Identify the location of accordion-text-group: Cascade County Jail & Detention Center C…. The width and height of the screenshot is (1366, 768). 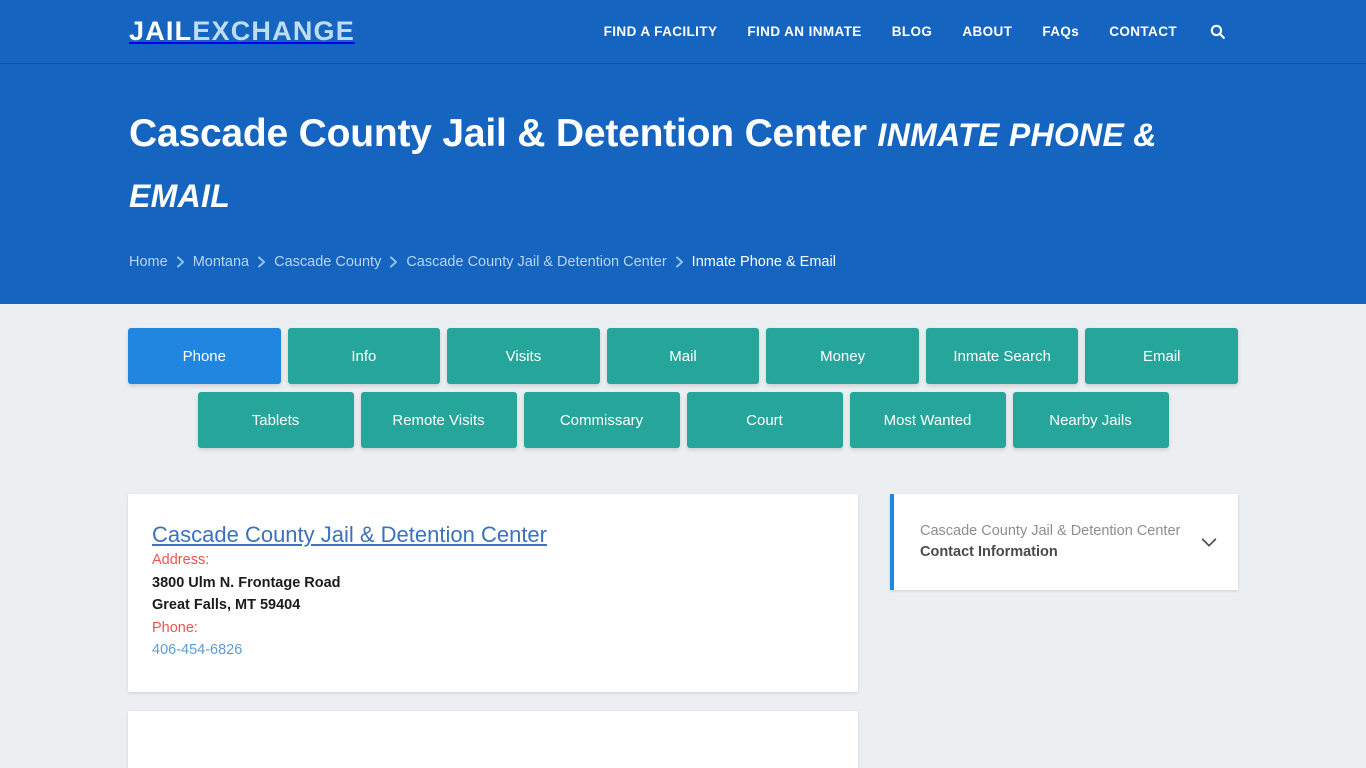
(1053, 542).